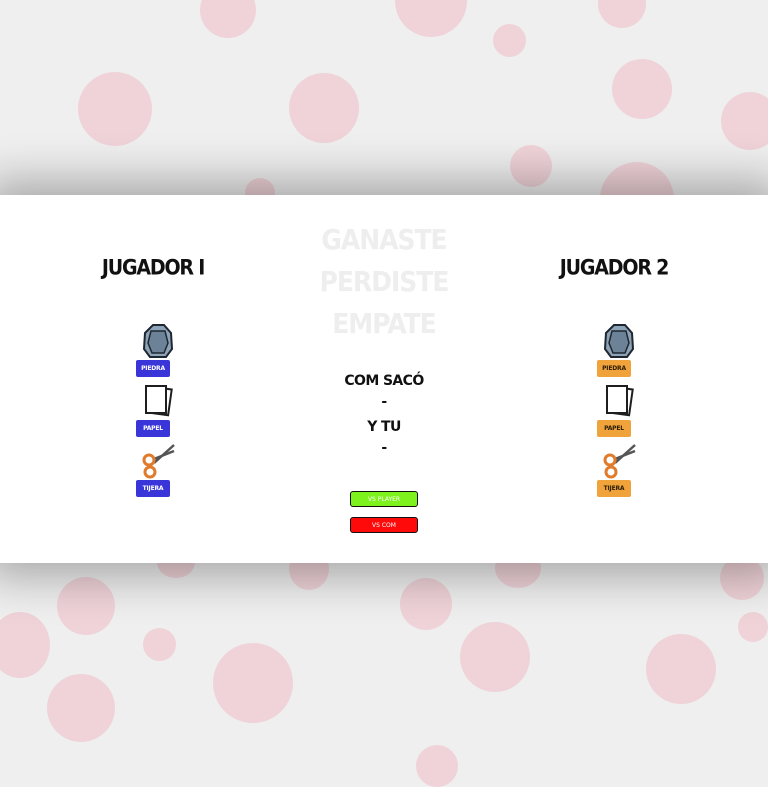 The height and width of the screenshot is (787, 768). What do you see at coordinates (153, 488) in the screenshot?
I see `player1-scissors-button: TIJERA` at bounding box center [153, 488].